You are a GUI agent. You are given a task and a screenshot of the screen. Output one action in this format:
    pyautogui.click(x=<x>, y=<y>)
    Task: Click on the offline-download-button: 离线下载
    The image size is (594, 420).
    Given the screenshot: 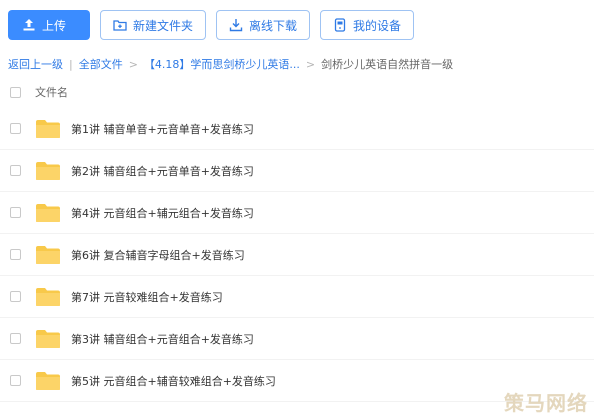 What is the action you would take?
    pyautogui.click(x=263, y=25)
    